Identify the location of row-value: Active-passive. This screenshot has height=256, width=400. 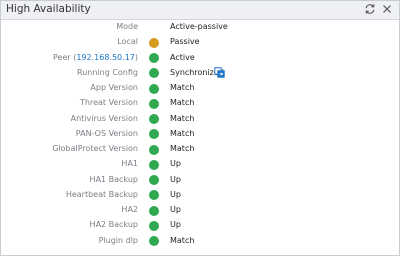
(199, 26).